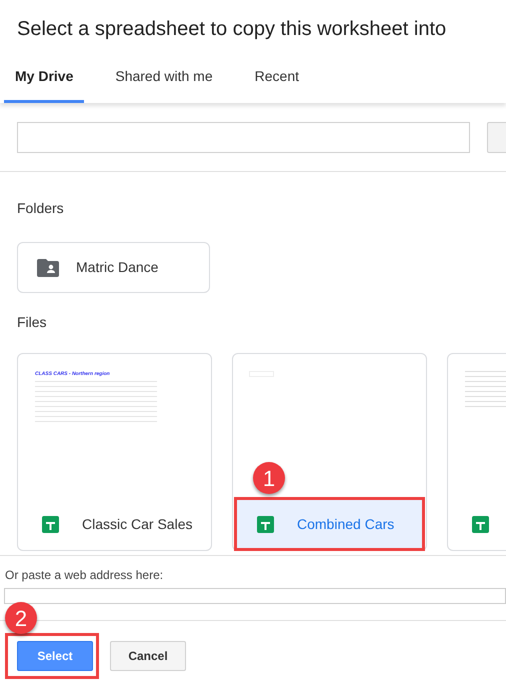 The image size is (506, 681). Describe the element at coordinates (243, 137) in the screenshot. I see `search-field` at that location.